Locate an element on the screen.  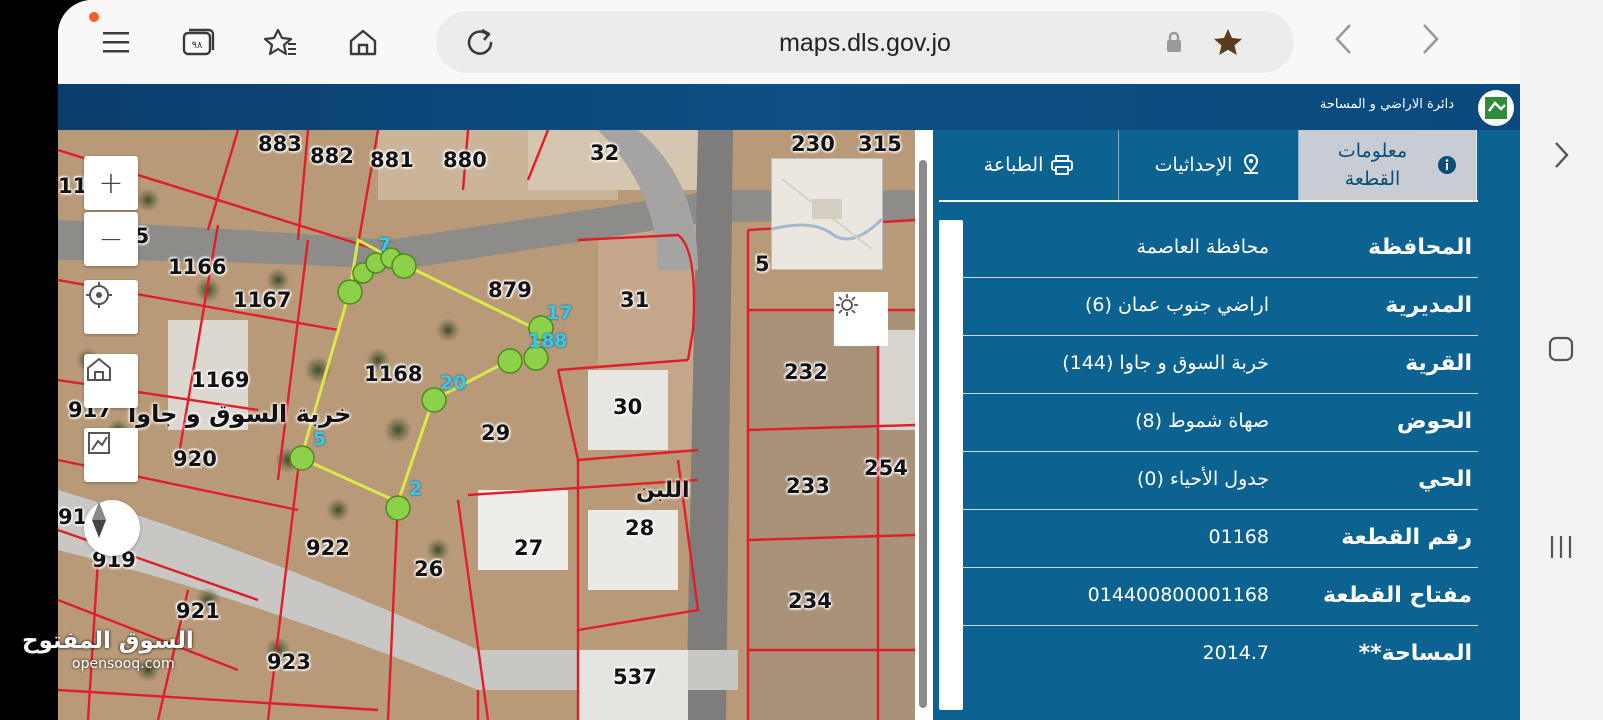
watermark-english: opensooq.com is located at coordinates (123, 664).